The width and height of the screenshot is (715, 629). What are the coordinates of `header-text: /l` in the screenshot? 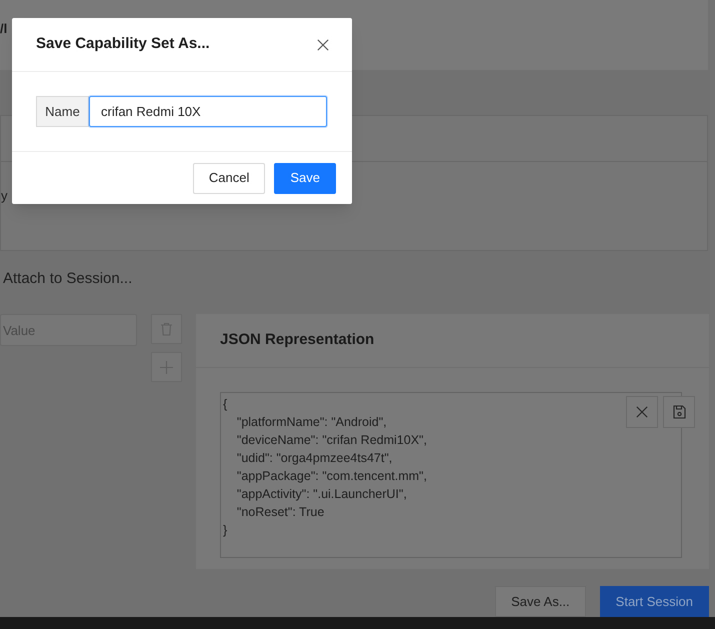 It's located at (4, 28).